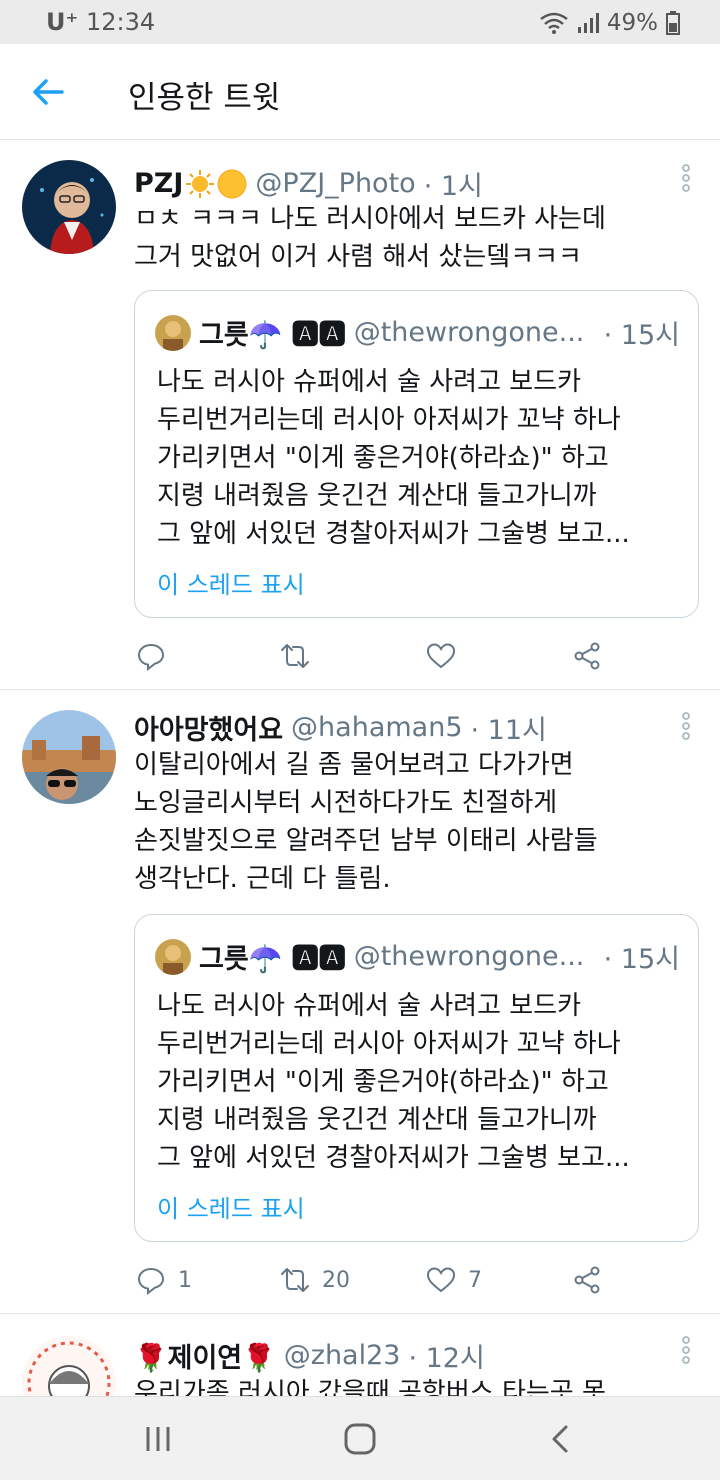  Describe the element at coordinates (204, 98) in the screenshot. I see `page-title: 인용한 트윗` at that location.